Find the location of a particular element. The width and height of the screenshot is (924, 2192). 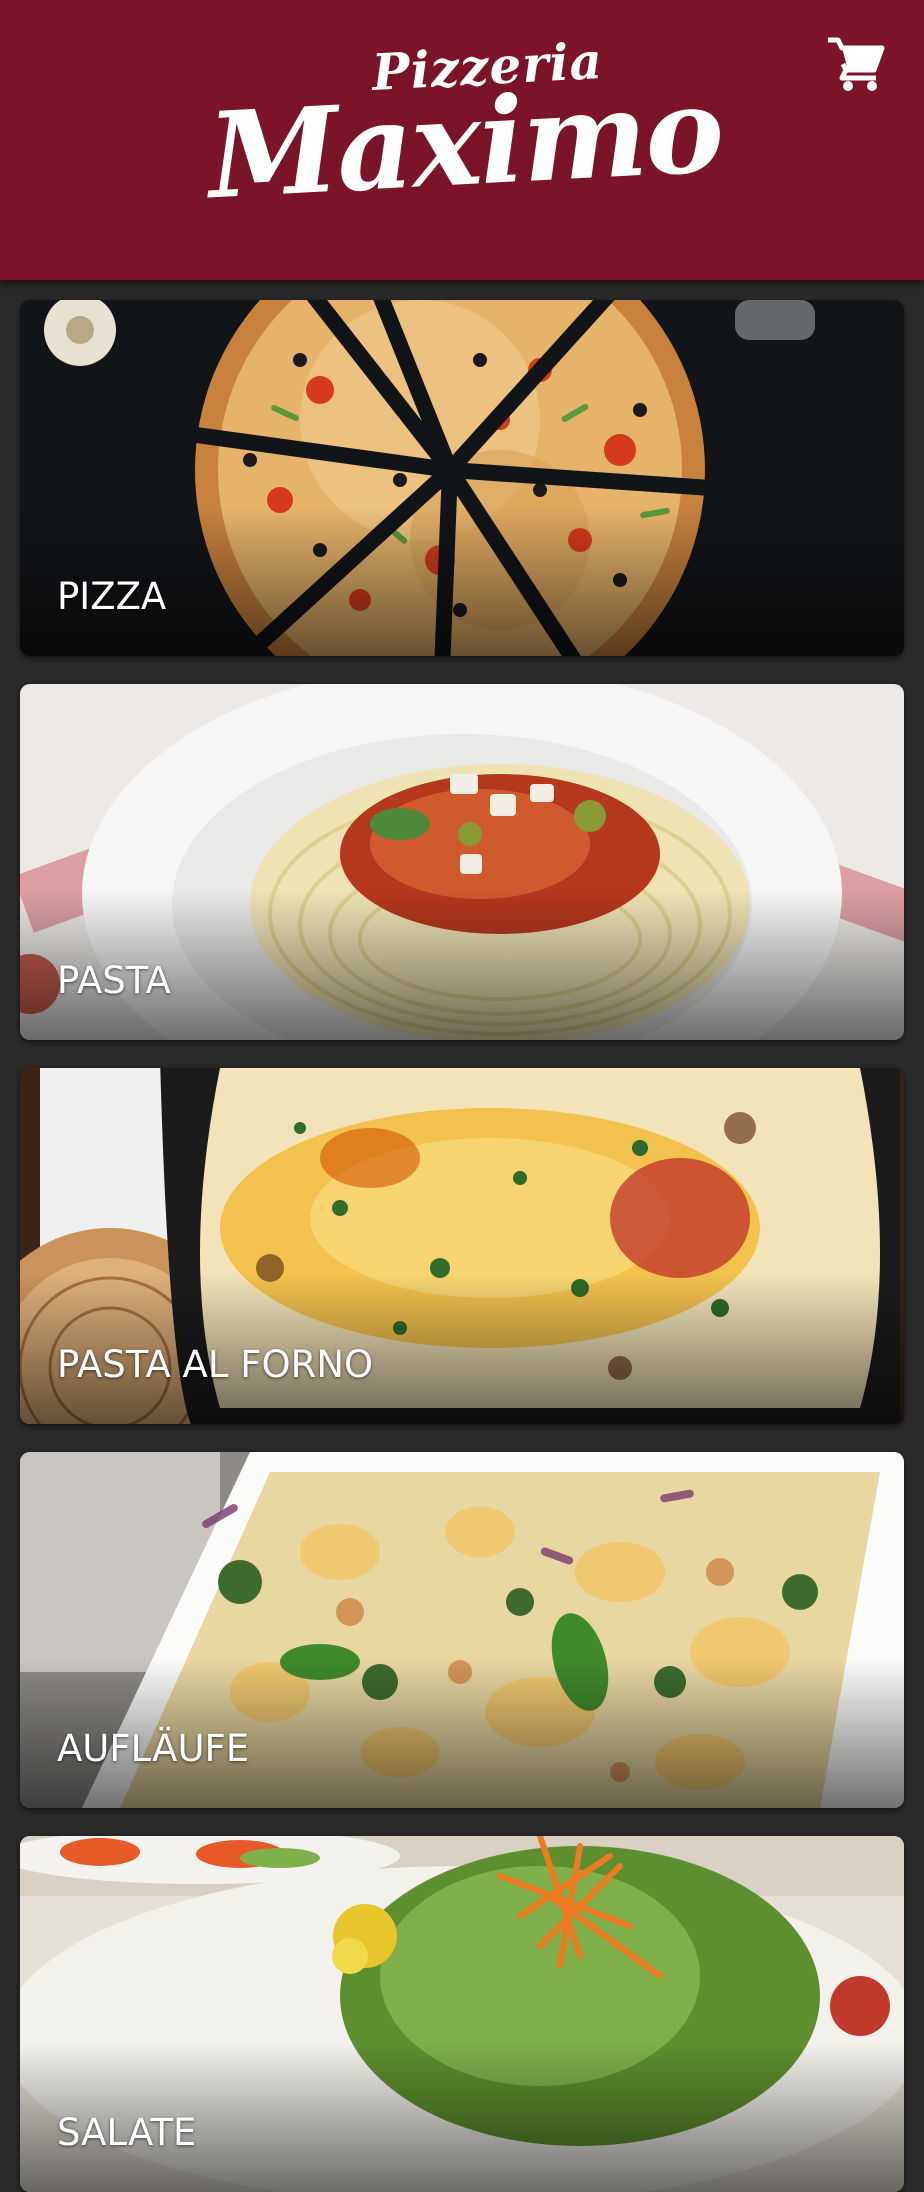

cart-button is located at coordinates (856, 64).